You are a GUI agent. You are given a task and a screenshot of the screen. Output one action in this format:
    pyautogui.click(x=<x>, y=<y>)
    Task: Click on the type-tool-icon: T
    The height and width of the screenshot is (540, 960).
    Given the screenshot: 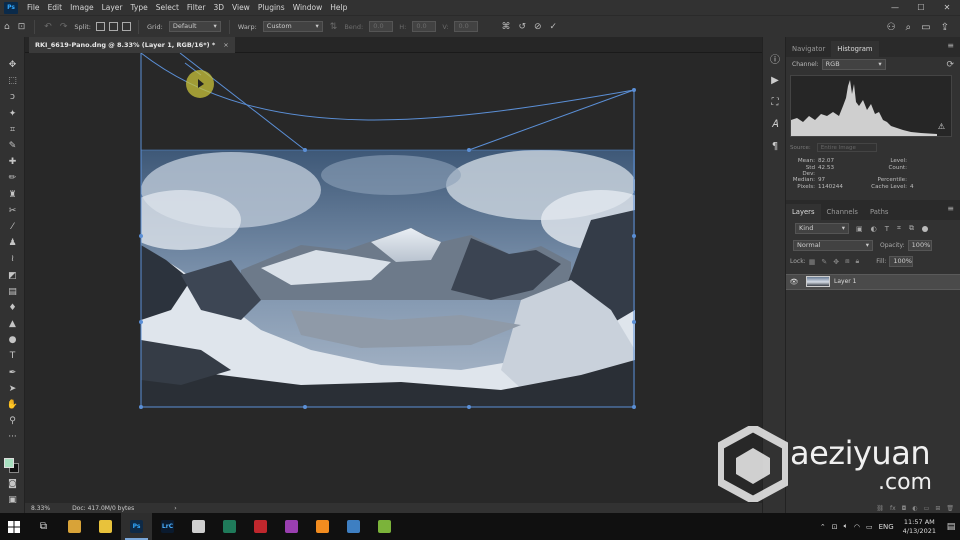 What is the action you would take?
    pyautogui.click(x=12, y=356)
    